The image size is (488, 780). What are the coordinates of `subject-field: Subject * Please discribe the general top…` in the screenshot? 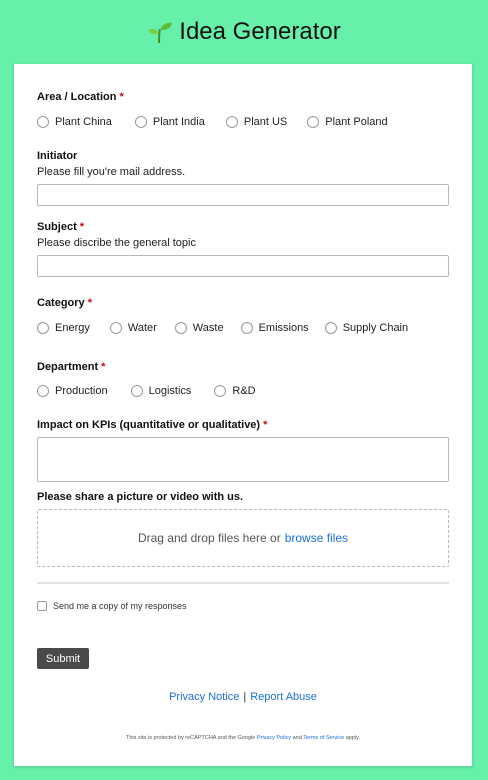 It's located at (243, 249).